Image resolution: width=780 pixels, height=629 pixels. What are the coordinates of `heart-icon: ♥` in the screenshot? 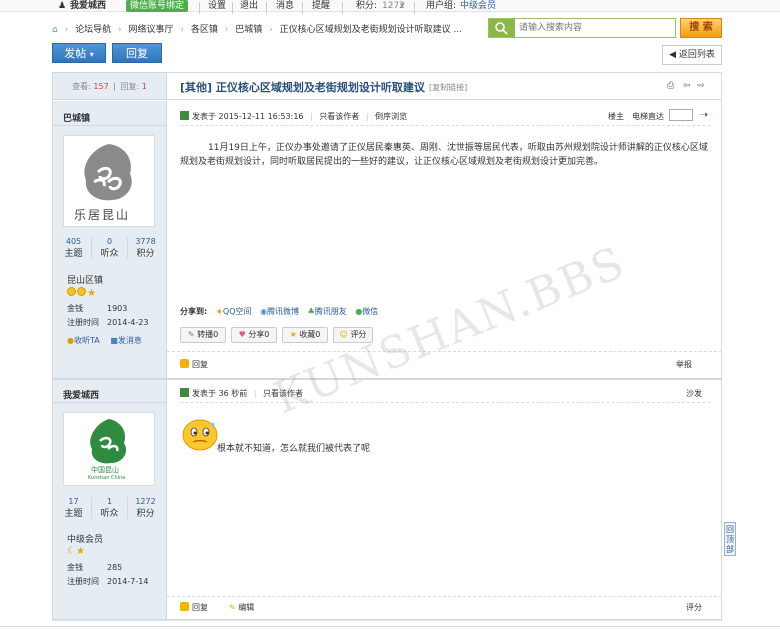 It's located at (242, 334).